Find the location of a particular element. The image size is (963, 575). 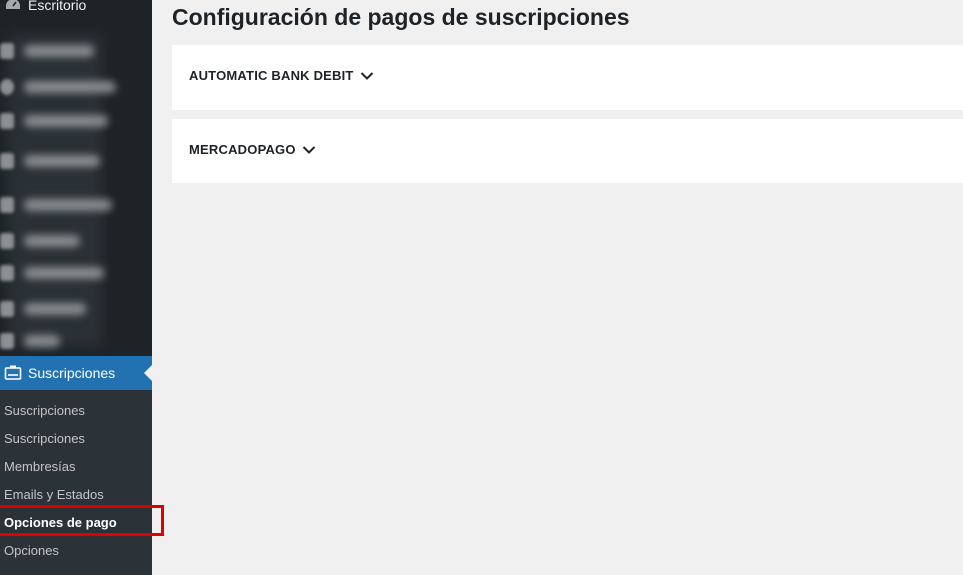

sidebar-item-suscripciones: Suscripciones is located at coordinates (76, 373).